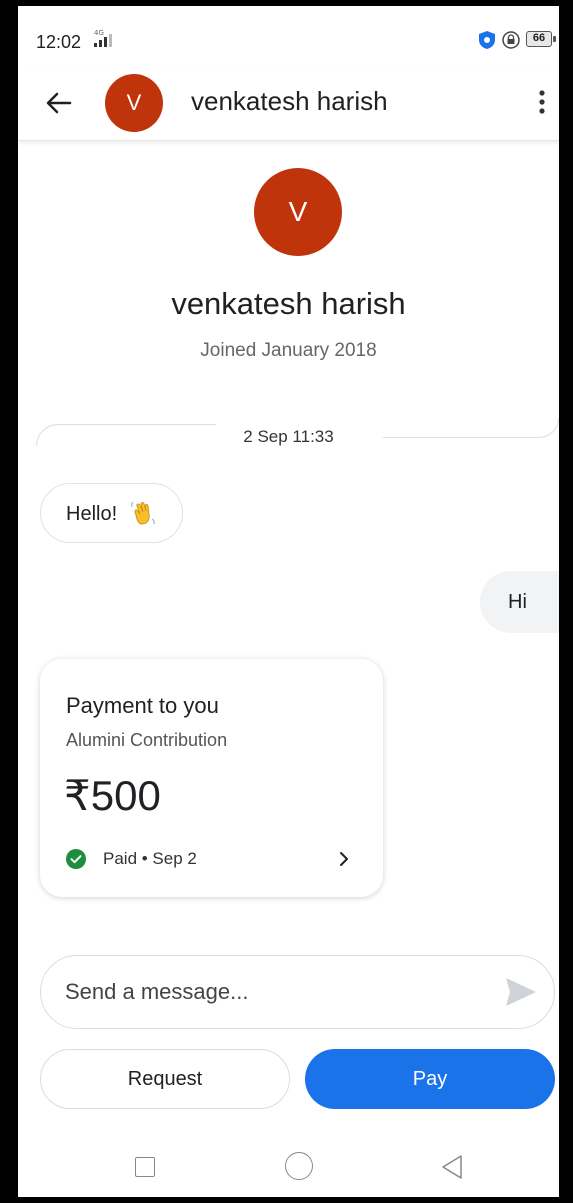 The height and width of the screenshot is (1203, 573). I want to click on header-avatar: V, so click(134, 103).